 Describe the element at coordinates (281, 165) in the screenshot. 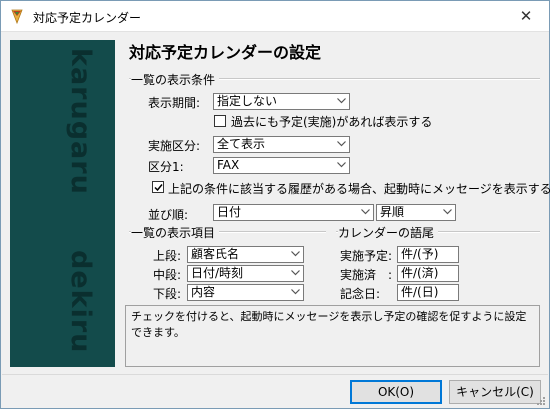

I see `kubun-select: FAX` at that location.